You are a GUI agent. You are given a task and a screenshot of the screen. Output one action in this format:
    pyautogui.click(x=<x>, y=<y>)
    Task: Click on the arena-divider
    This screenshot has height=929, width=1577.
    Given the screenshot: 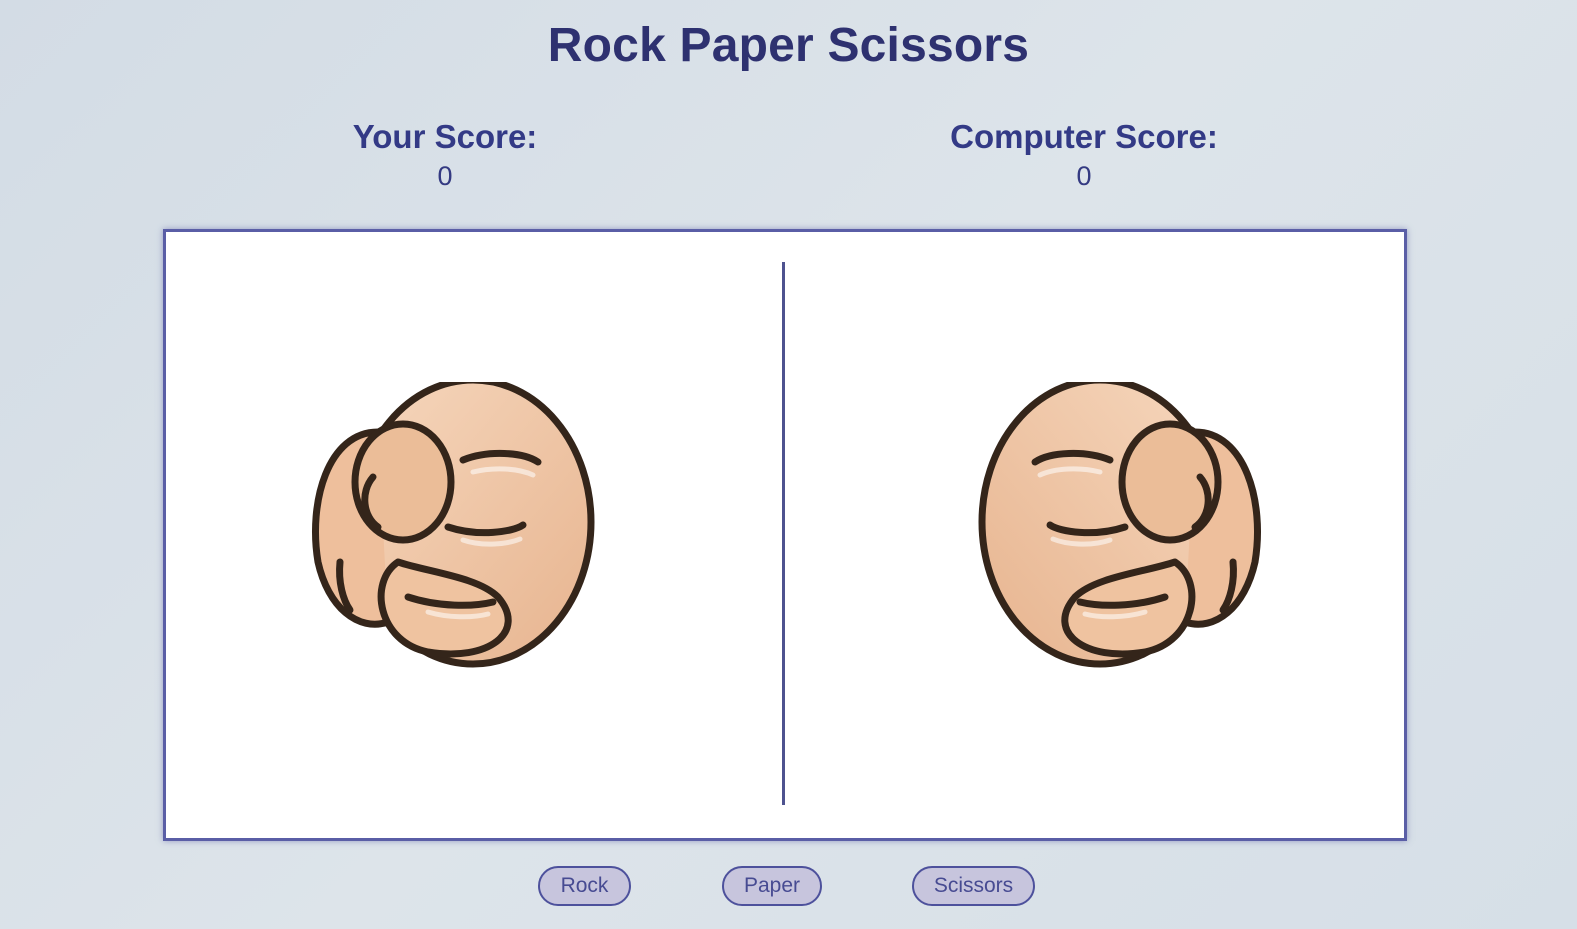 What is the action you would take?
    pyautogui.click(x=783, y=533)
    